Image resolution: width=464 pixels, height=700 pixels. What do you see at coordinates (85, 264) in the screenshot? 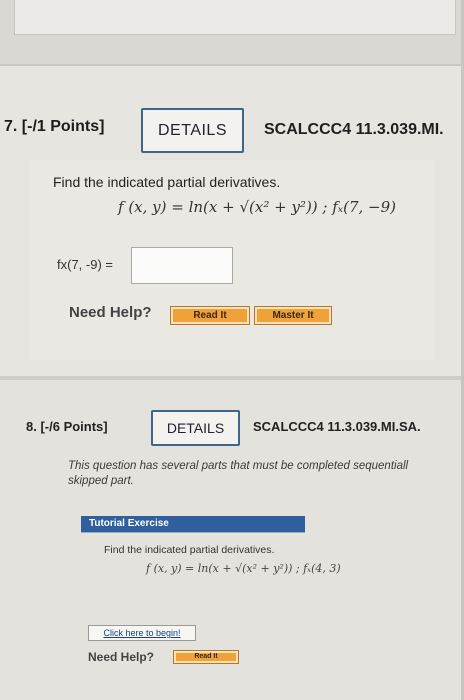
I see `q7-answer-label: fx(7, -9) =` at bounding box center [85, 264].